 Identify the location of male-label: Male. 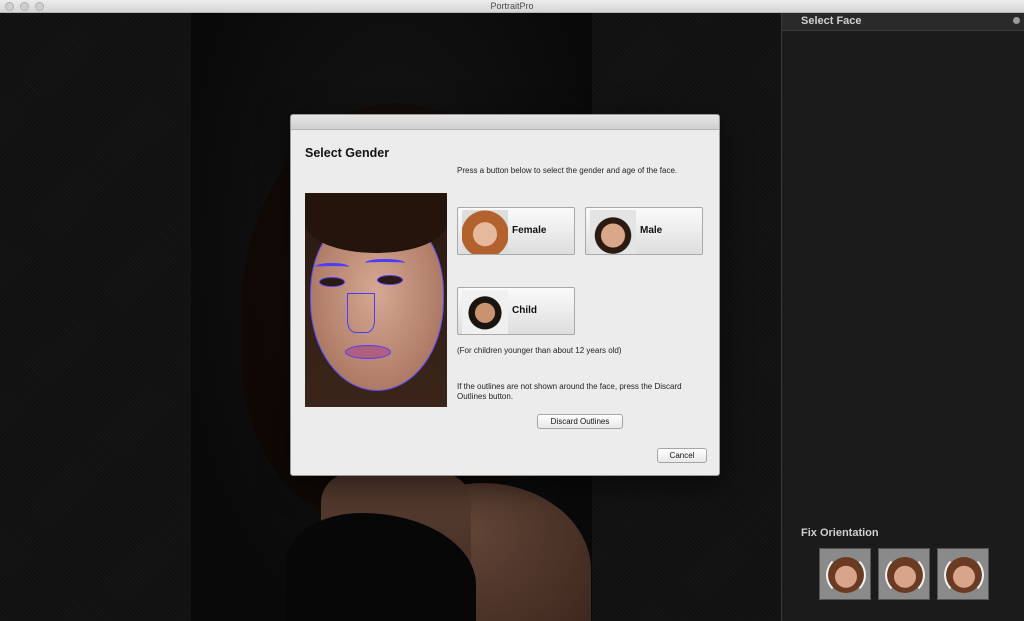
(651, 230).